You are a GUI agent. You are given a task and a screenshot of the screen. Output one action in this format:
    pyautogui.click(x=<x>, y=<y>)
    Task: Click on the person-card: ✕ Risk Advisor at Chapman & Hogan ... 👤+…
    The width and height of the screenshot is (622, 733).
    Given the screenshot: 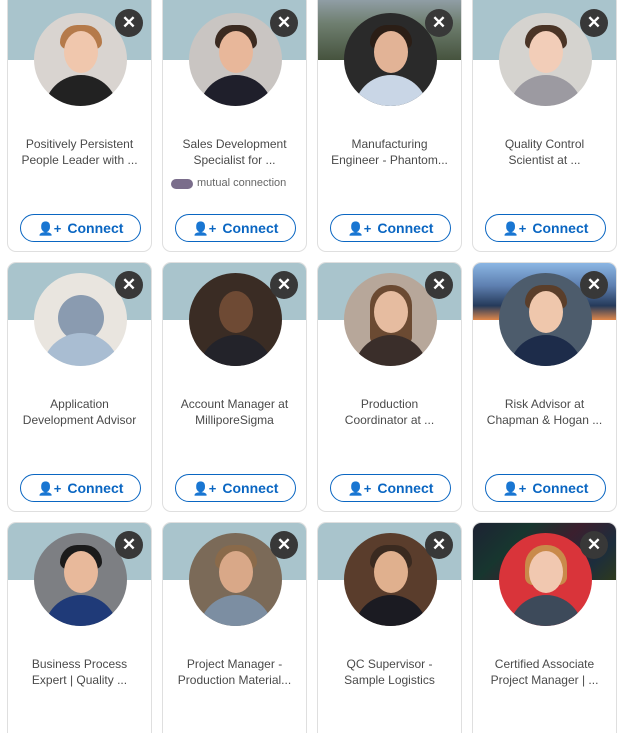 What is the action you would take?
    pyautogui.click(x=544, y=387)
    